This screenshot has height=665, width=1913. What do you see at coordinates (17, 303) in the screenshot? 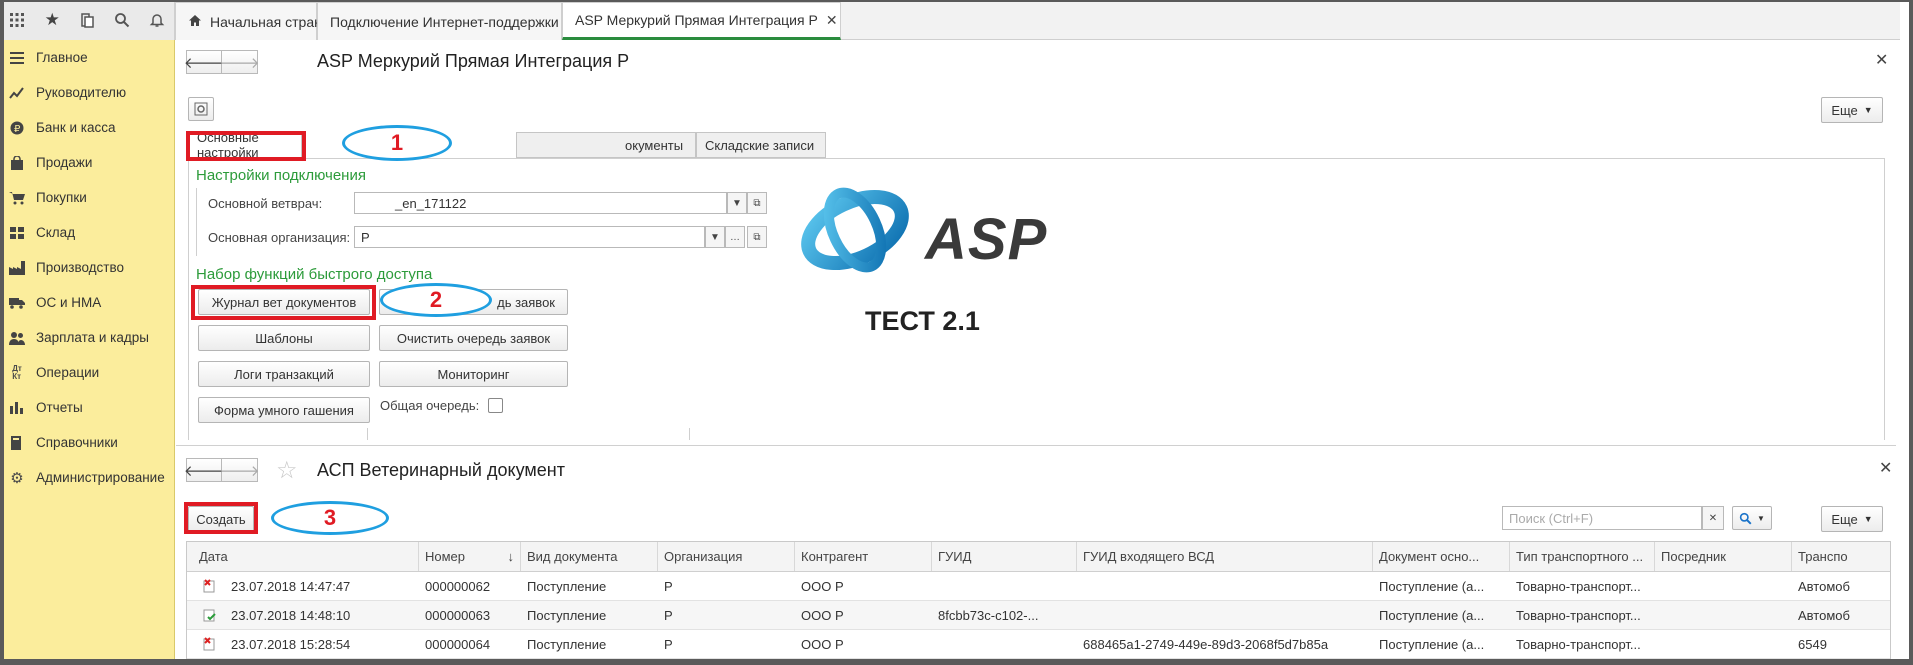
I see `truck-icon` at bounding box center [17, 303].